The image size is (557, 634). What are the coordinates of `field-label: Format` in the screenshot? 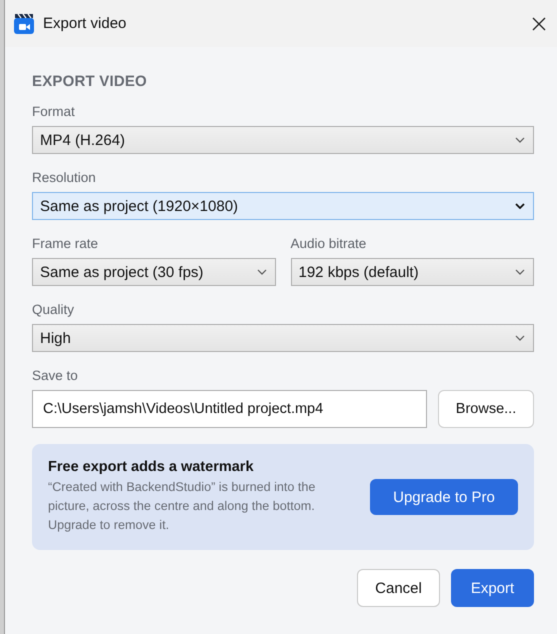 It's located at (54, 112).